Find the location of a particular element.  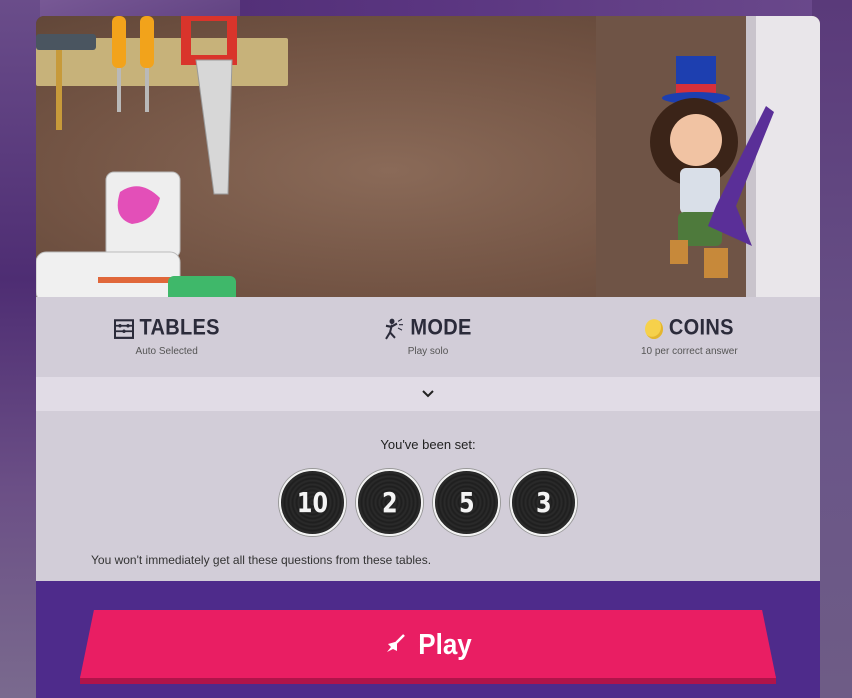

abacus-icon is located at coordinates (123, 328).